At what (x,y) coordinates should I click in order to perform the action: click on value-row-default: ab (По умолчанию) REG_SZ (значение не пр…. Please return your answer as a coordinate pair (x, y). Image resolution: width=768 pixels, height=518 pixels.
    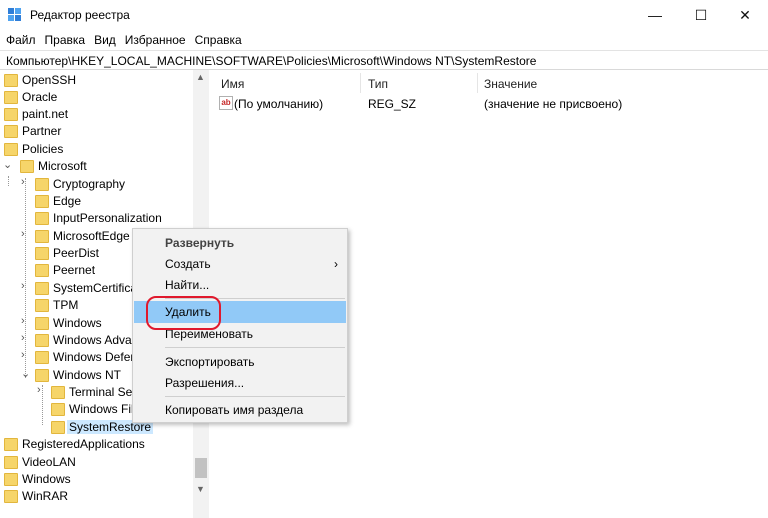
    Looking at the image, I should click on (491, 105).